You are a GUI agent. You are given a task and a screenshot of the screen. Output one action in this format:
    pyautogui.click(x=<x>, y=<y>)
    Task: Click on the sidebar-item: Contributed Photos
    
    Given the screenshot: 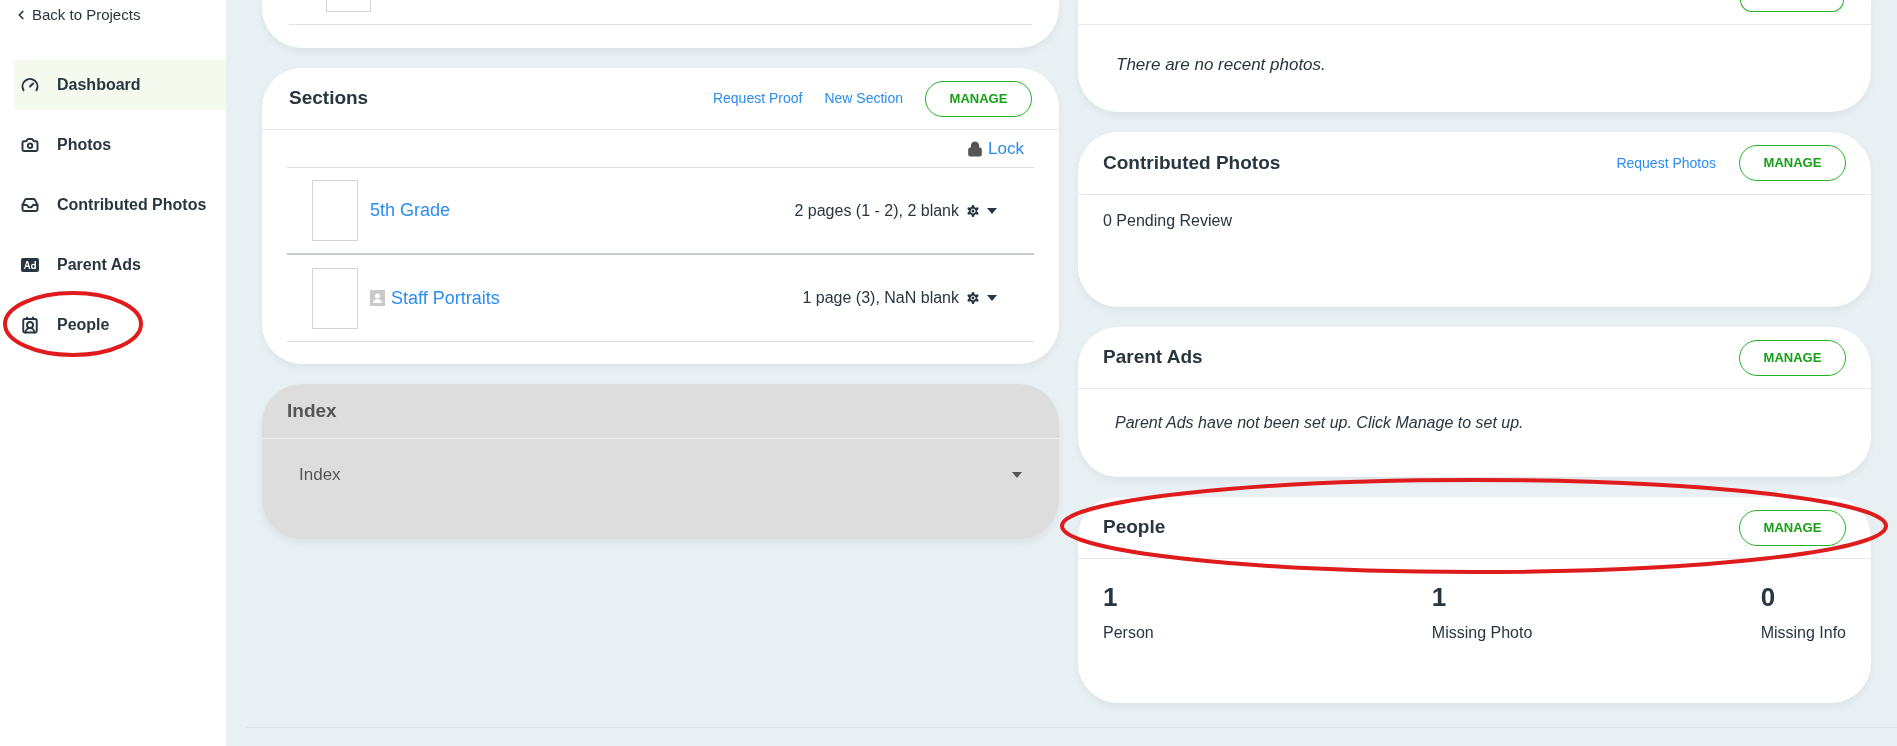 What is the action you would take?
    pyautogui.click(x=120, y=204)
    